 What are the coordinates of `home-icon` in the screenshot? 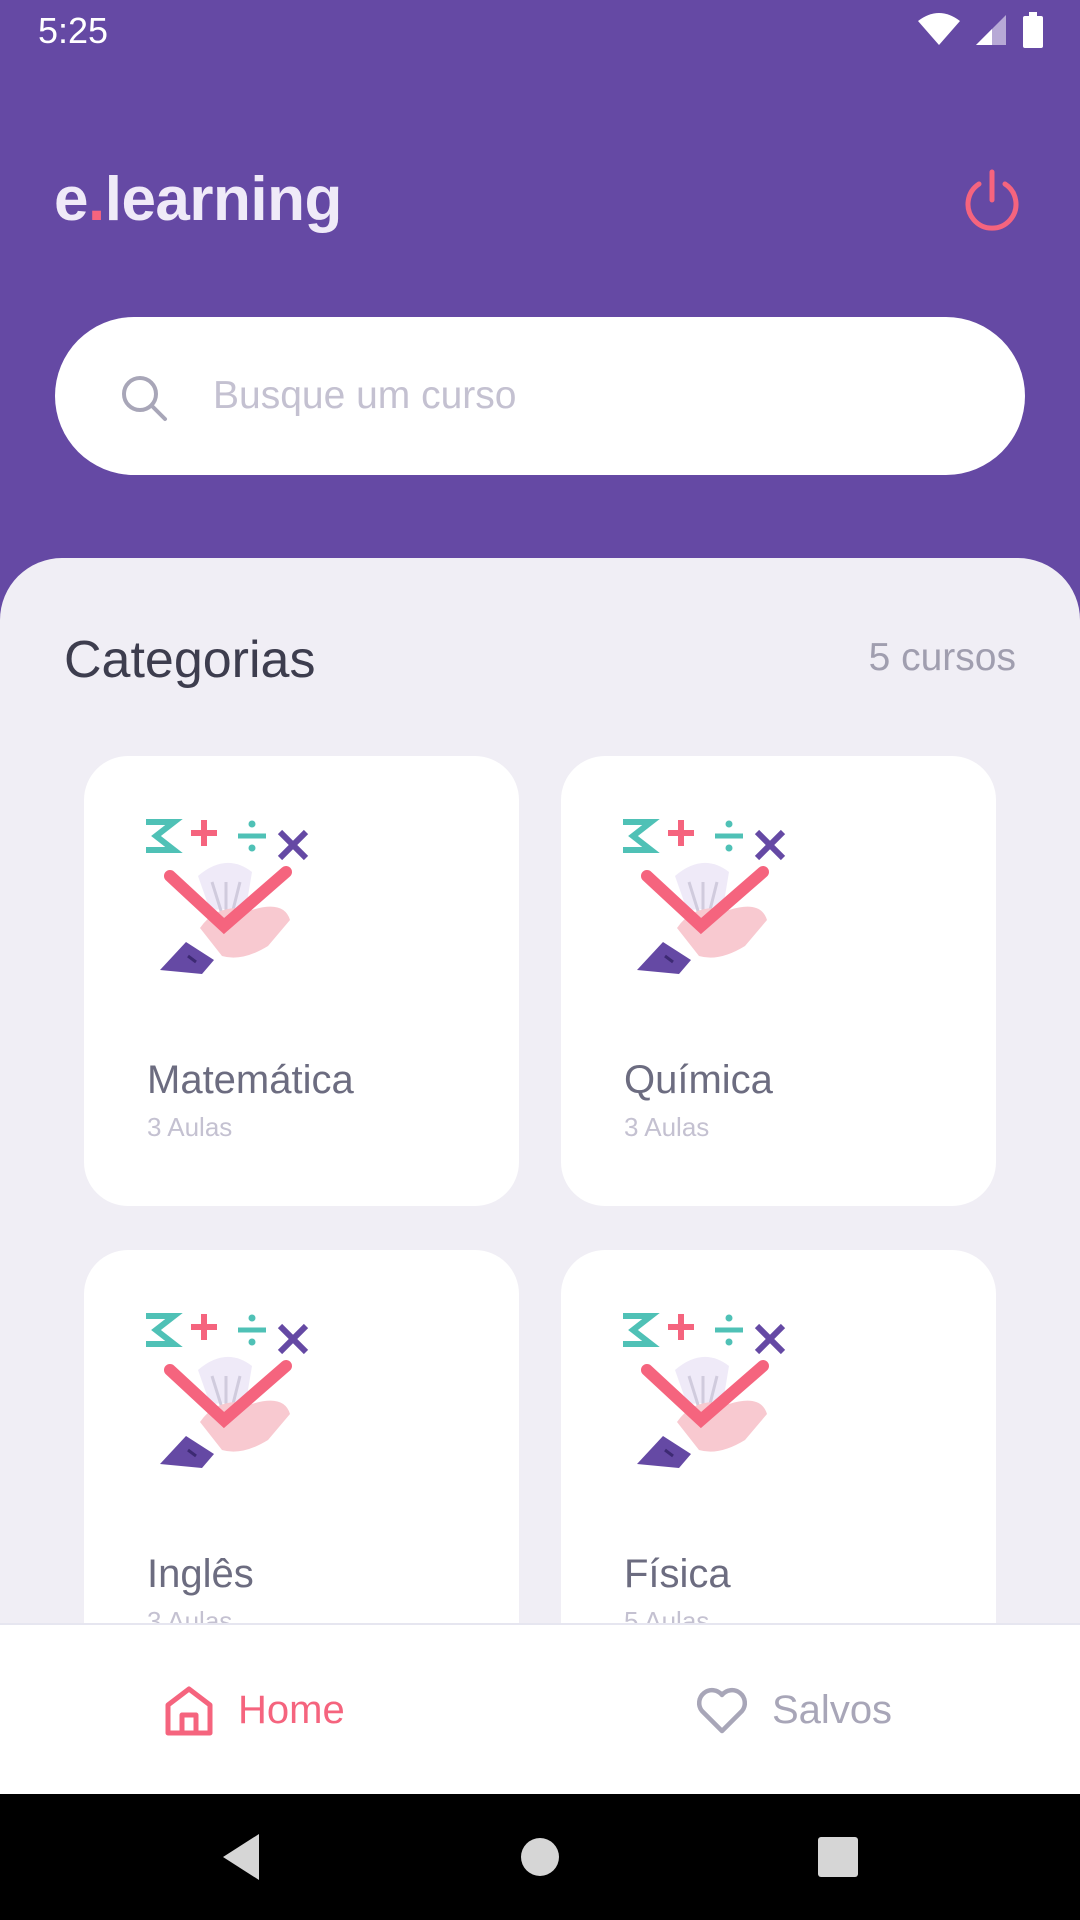 It's located at (189, 1710).